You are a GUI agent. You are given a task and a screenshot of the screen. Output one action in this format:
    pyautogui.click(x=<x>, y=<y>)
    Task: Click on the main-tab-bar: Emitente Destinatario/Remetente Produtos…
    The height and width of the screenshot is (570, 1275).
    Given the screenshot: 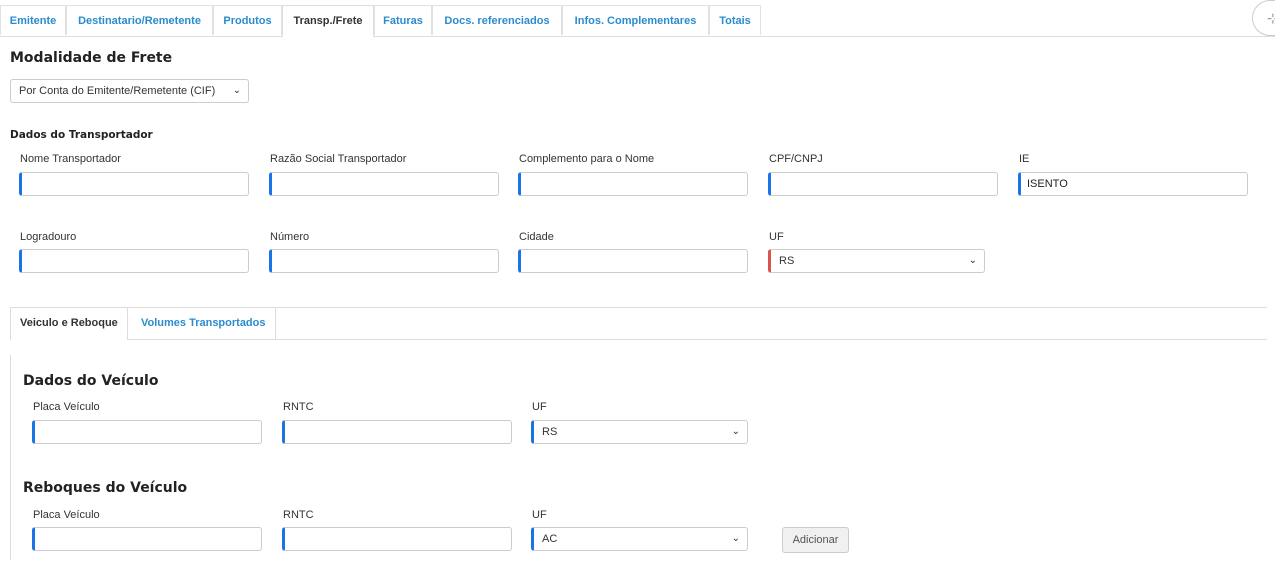 What is the action you would take?
    pyautogui.click(x=637, y=18)
    